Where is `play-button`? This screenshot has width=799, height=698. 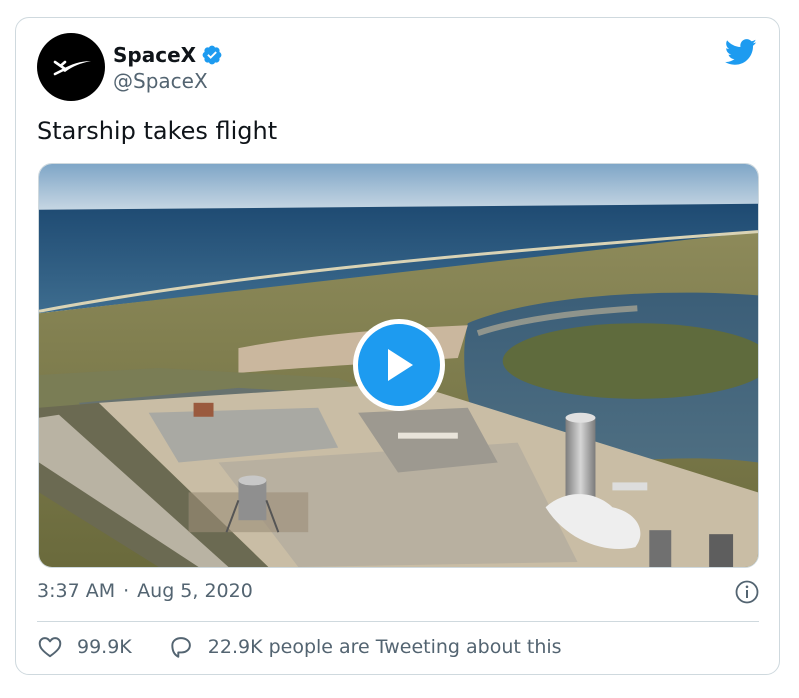 play-button is located at coordinates (399, 365).